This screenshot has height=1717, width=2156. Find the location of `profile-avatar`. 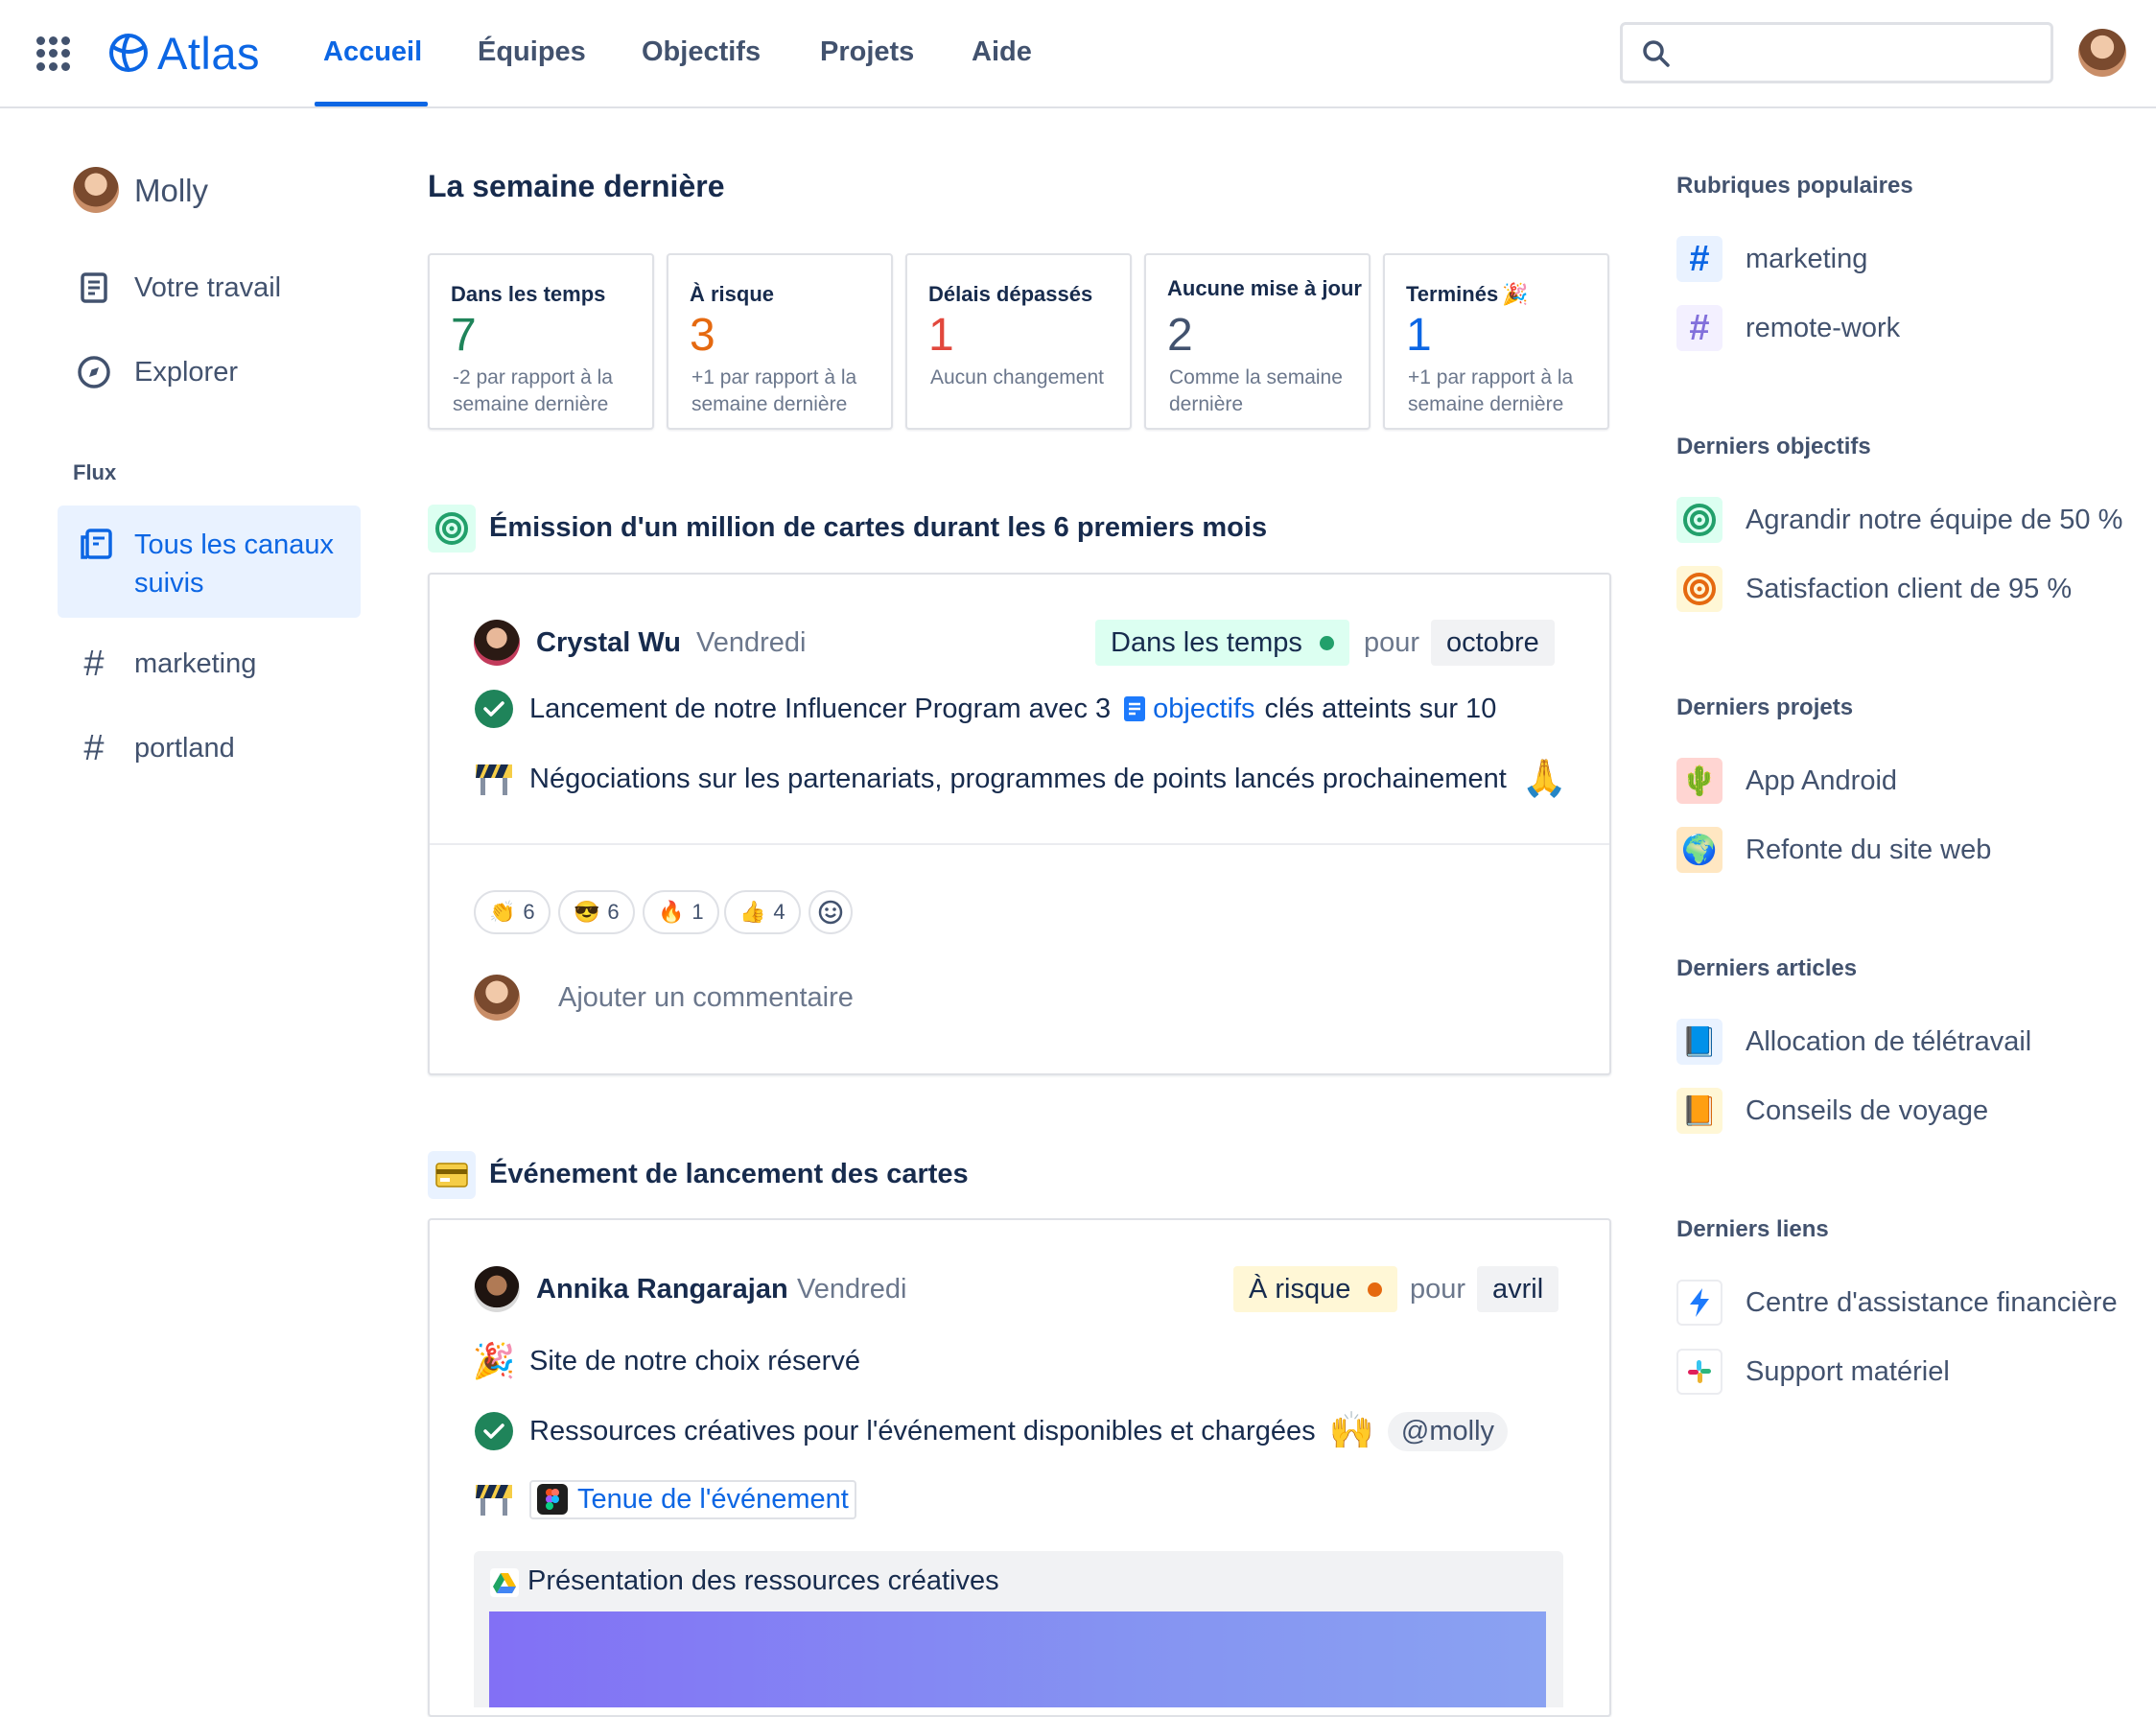

profile-avatar is located at coordinates (96, 190).